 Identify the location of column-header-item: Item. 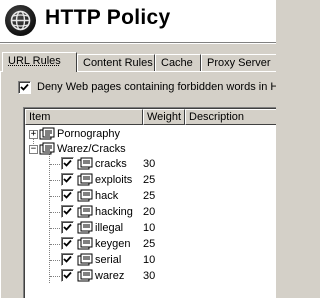
(84, 117).